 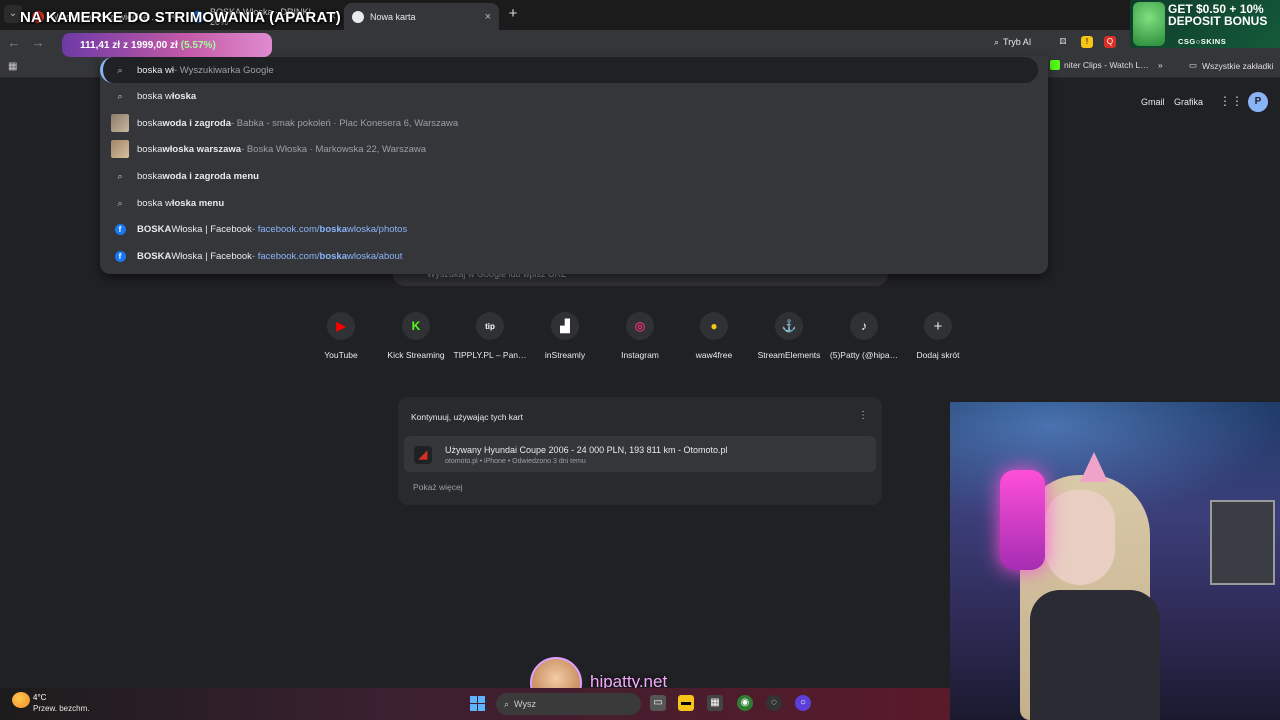 I want to click on webcam-microphone, so click(x=1022, y=520).